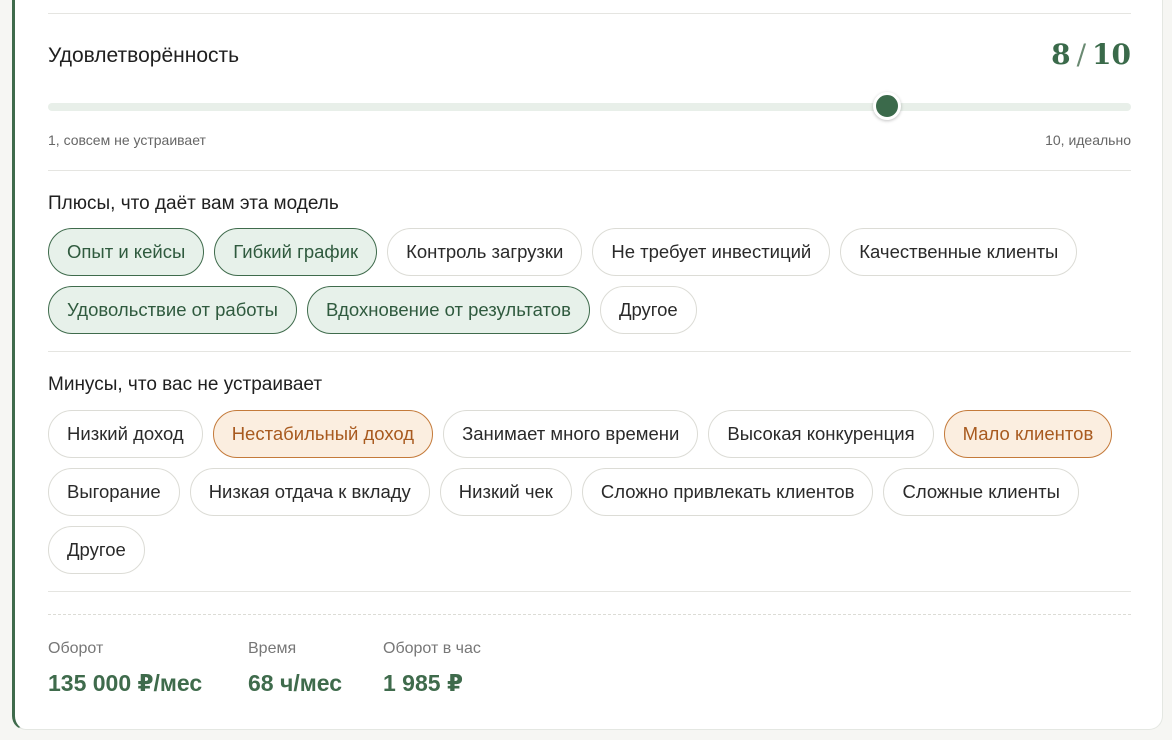  What do you see at coordinates (295, 668) in the screenshot?
I see `stat-time: Время 68 ч/мес` at bounding box center [295, 668].